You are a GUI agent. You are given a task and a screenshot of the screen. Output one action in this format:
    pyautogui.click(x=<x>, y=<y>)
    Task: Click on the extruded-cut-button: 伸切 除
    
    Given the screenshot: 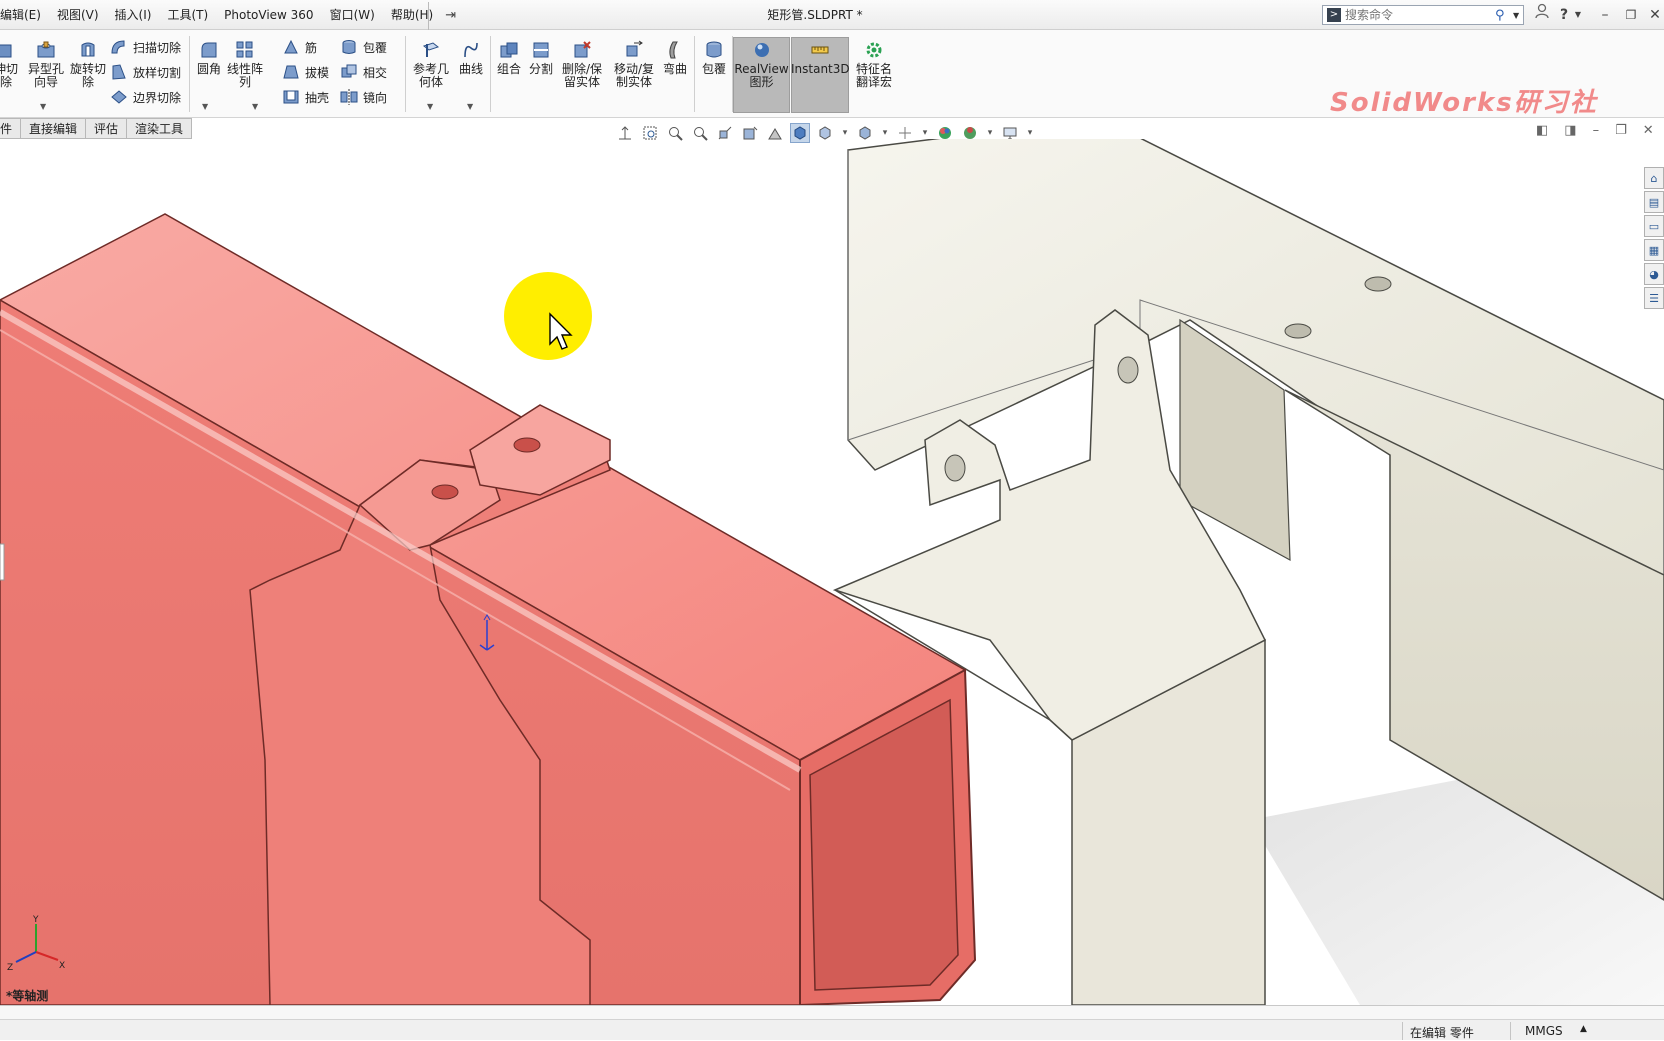 What is the action you would take?
    pyautogui.click(x=9, y=64)
    